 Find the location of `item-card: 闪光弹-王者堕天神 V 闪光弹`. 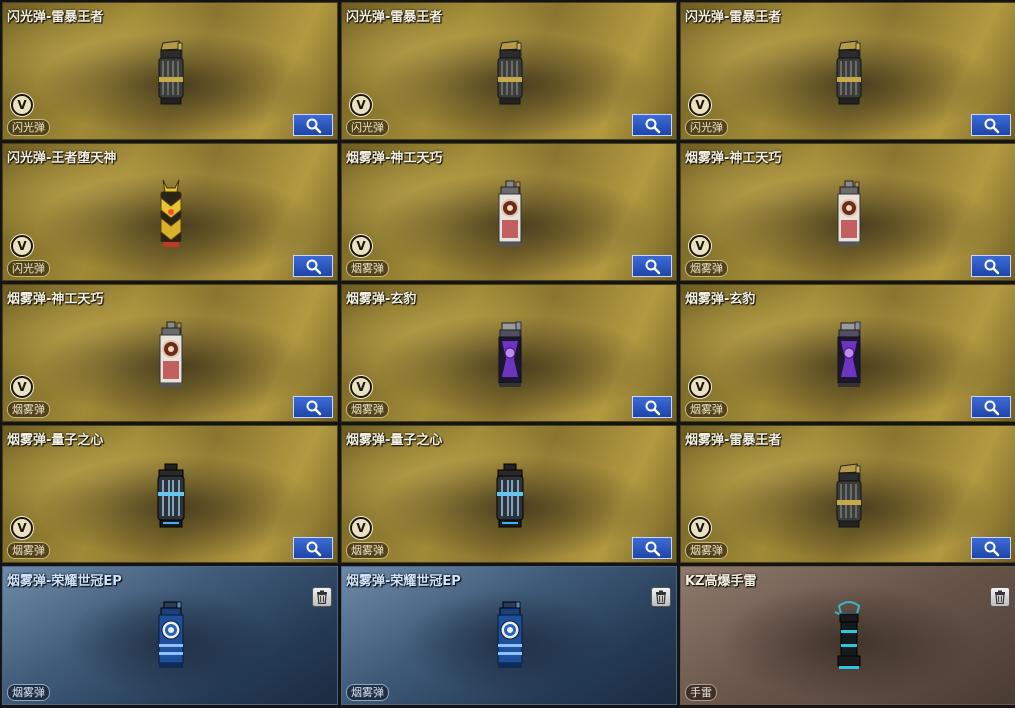

item-card: 闪光弹-王者堕天神 V 闪光弹 is located at coordinates (170, 212).